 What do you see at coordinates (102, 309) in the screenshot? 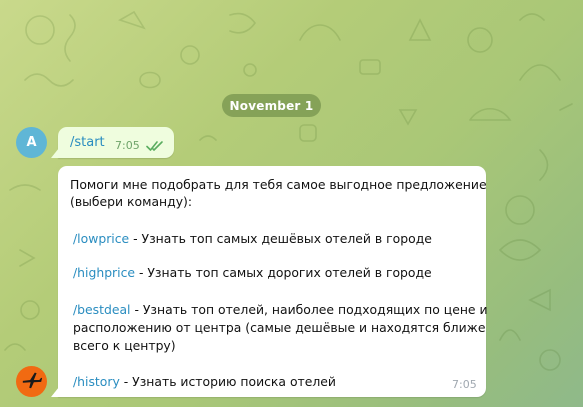
I see `command-link-bestdeal: /bestdeal` at bounding box center [102, 309].